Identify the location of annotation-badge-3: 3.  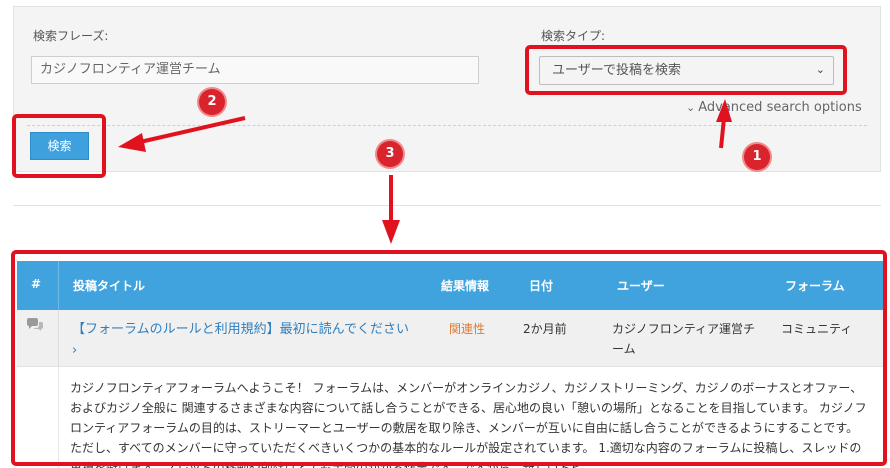
(390, 154).